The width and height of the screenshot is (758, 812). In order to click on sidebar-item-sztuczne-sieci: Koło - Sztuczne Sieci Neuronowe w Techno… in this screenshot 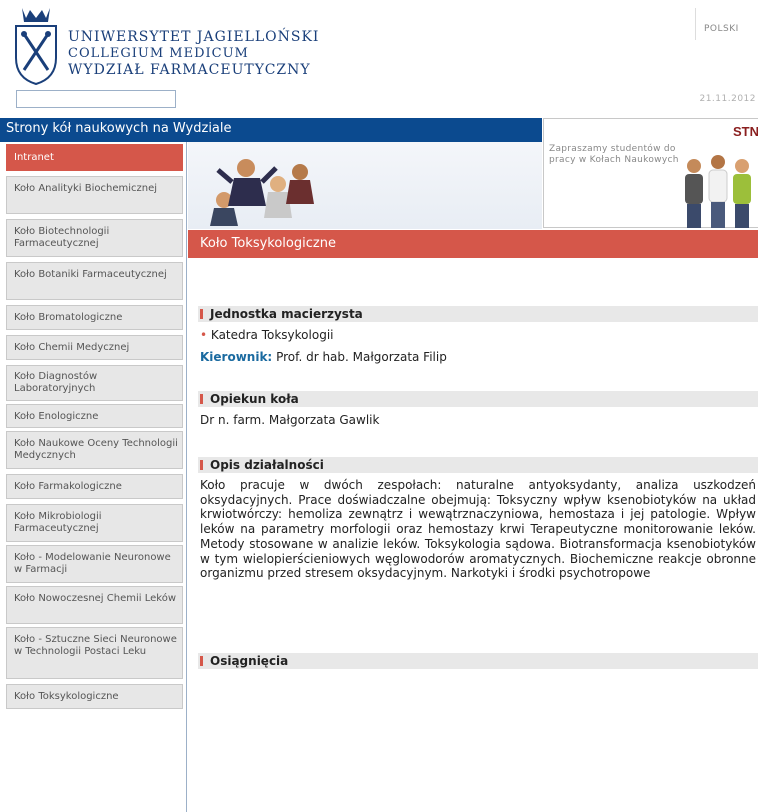, I will do `click(94, 653)`.